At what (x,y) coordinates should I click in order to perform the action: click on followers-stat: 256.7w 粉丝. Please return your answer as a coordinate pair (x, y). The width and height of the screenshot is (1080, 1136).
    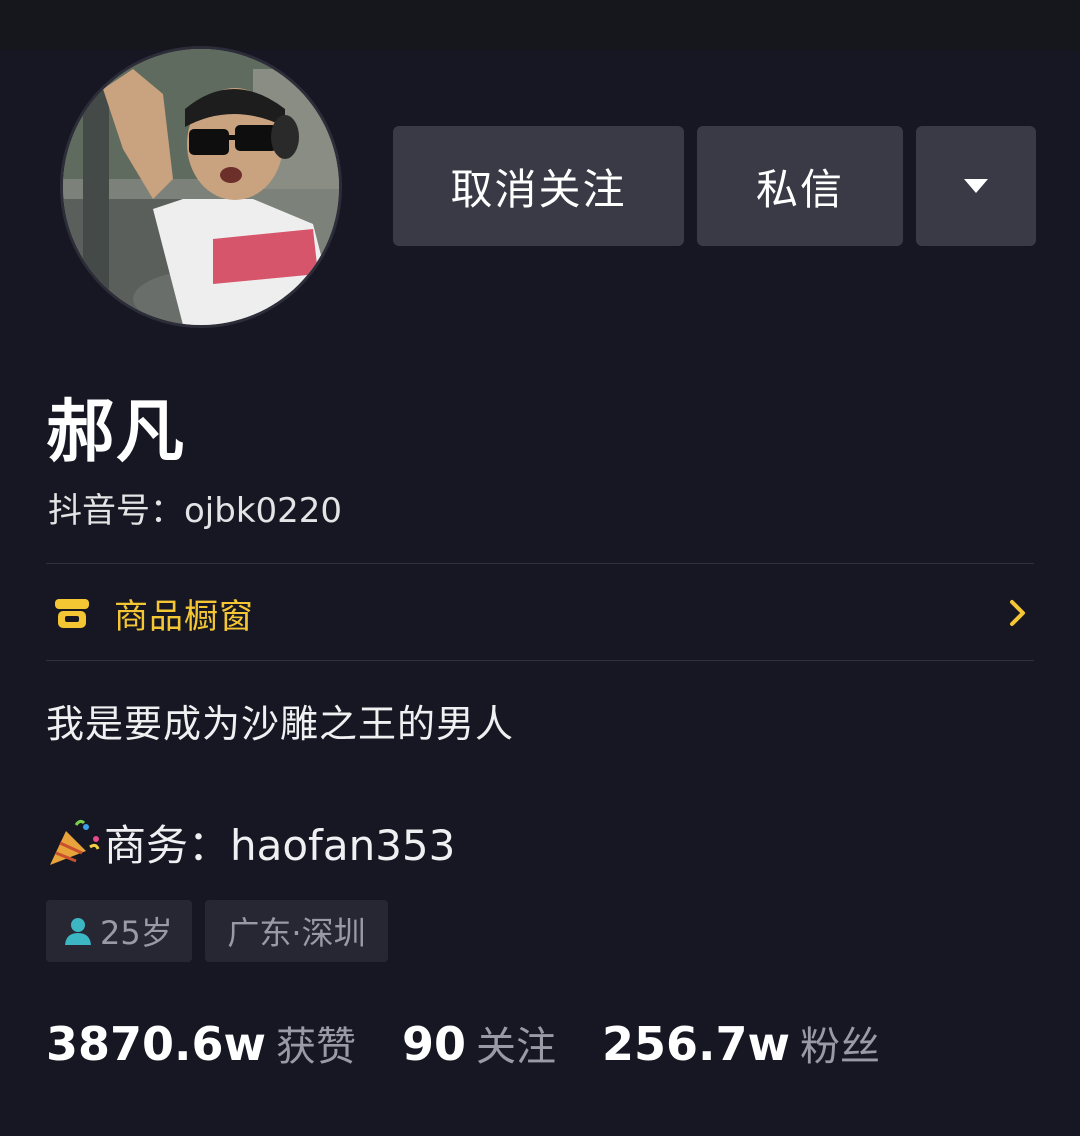
    Looking at the image, I should click on (741, 1043).